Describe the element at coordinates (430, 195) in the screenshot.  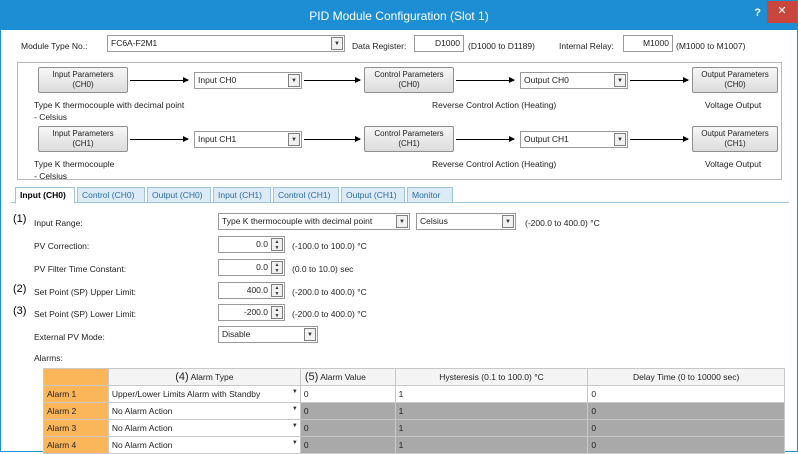
I see `tab-monitor: Monitor` at that location.